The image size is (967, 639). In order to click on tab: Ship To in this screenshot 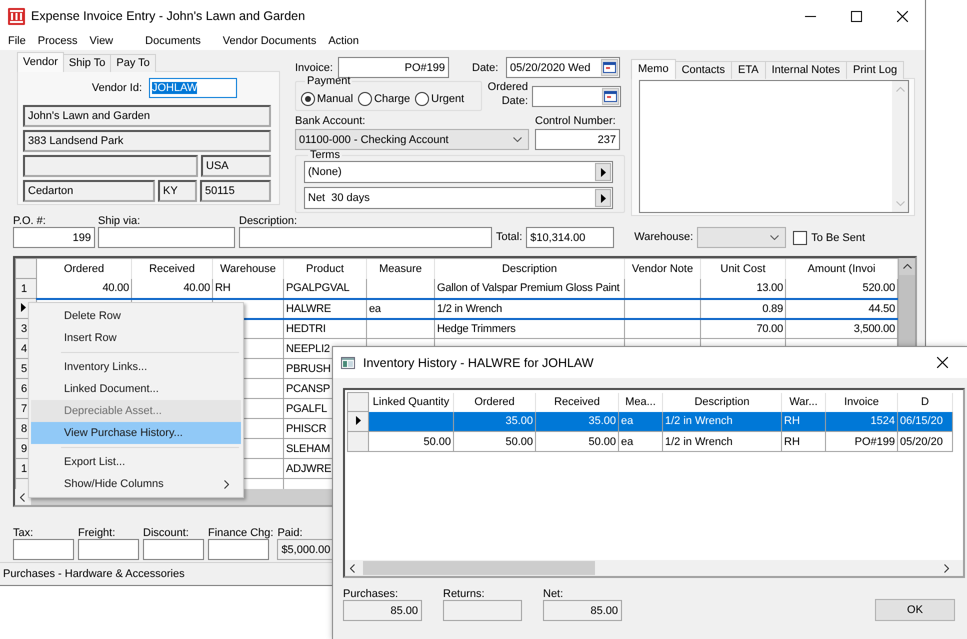, I will do `click(87, 63)`.